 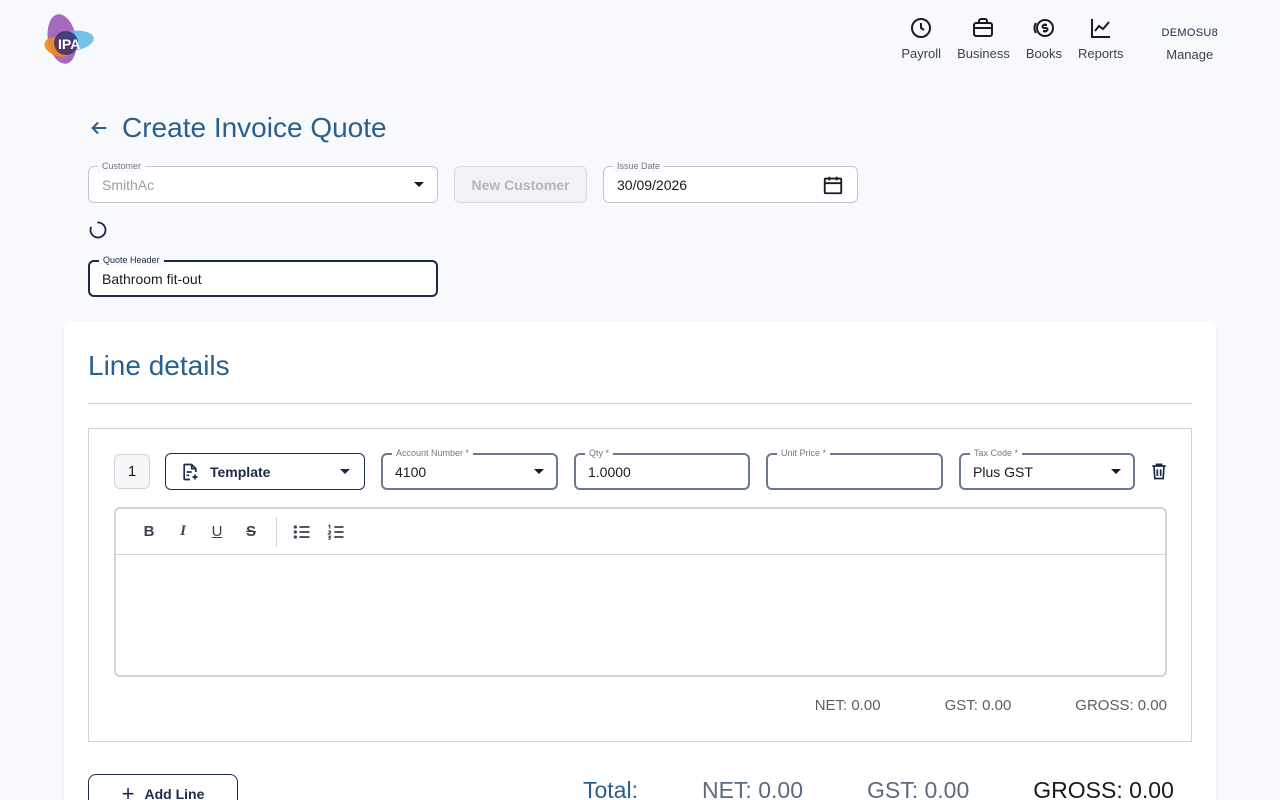 I want to click on trend-chart-icon, so click(x=1100, y=28).